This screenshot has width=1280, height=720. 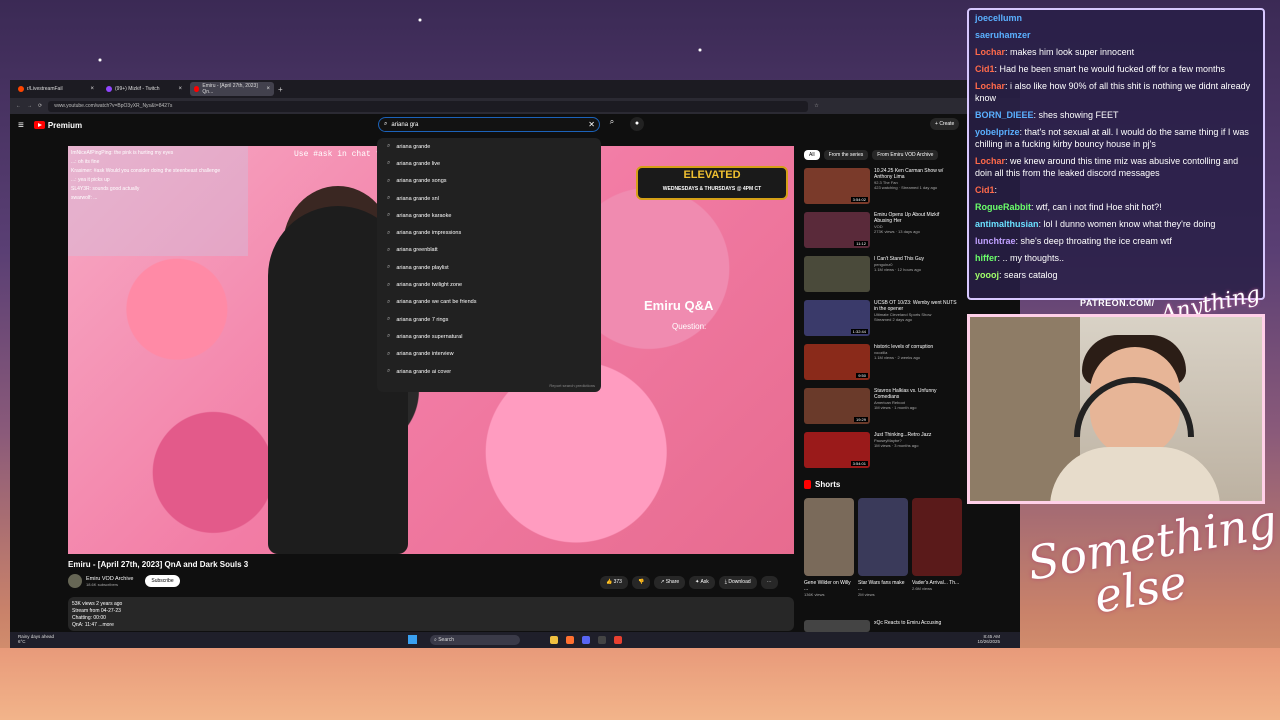 I want to click on channel-name: Emiru VOD Archive, so click(x=109, y=579).